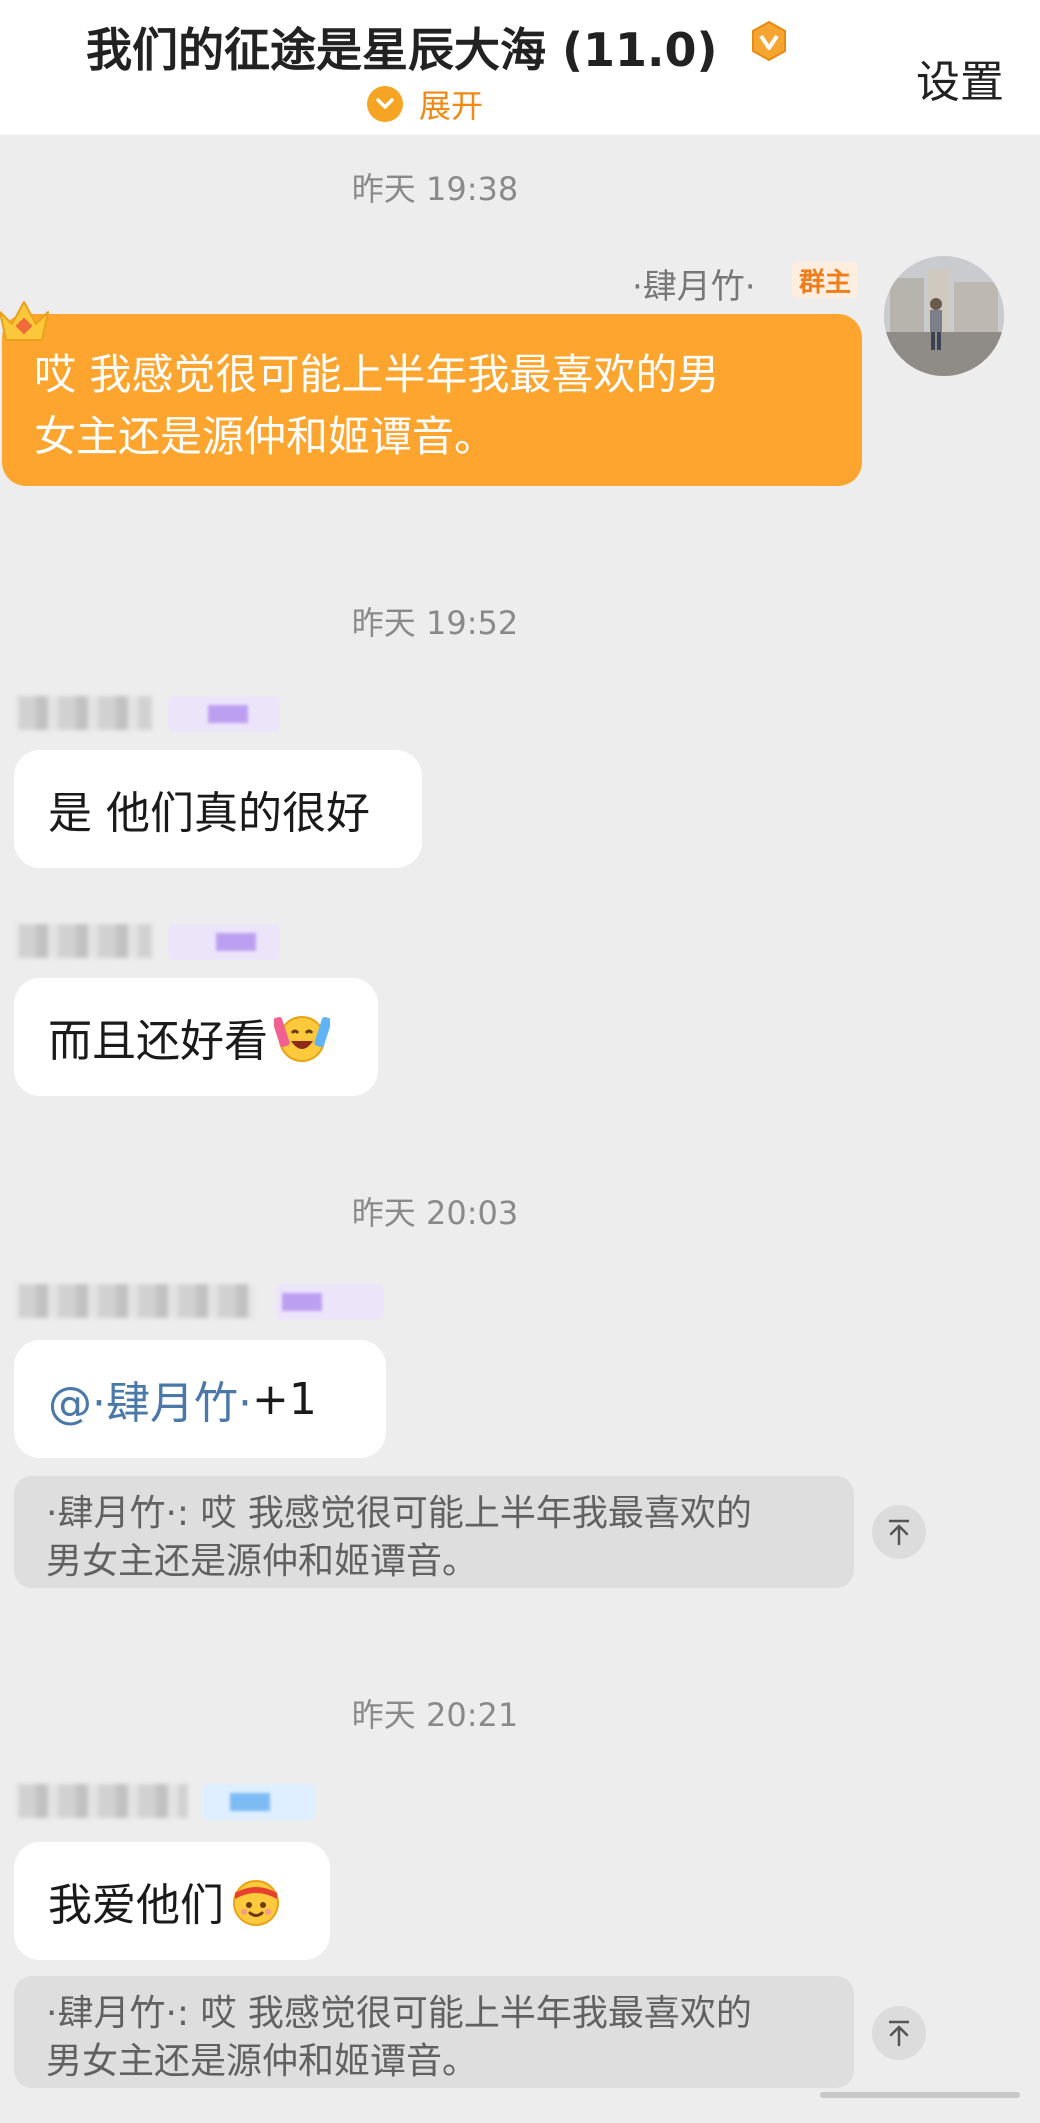 This screenshot has height=2123, width=1040. I want to click on settings-button: 设置, so click(960, 78).